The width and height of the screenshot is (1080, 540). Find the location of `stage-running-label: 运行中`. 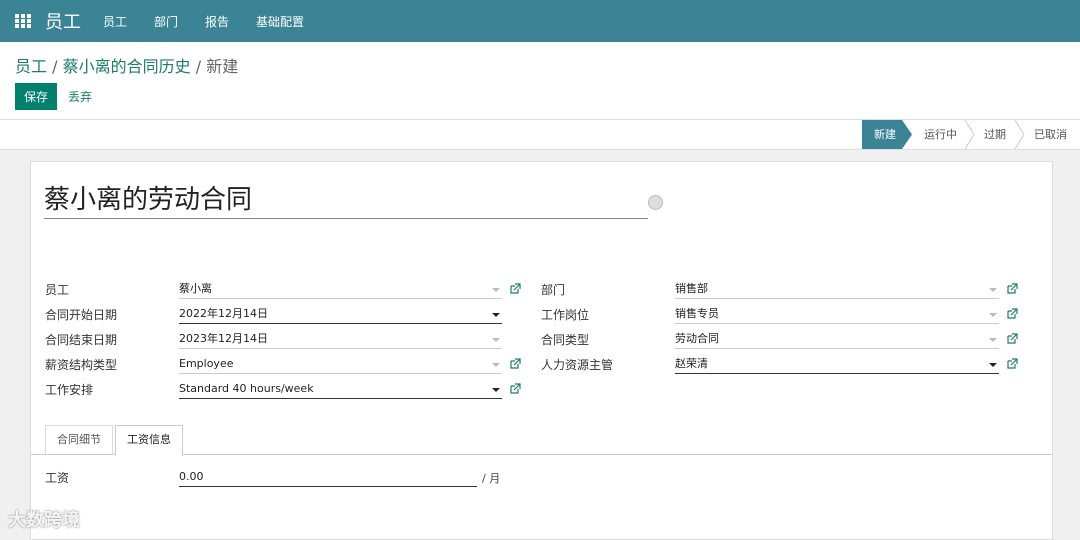

stage-running-label: 运行中 is located at coordinates (940, 134).